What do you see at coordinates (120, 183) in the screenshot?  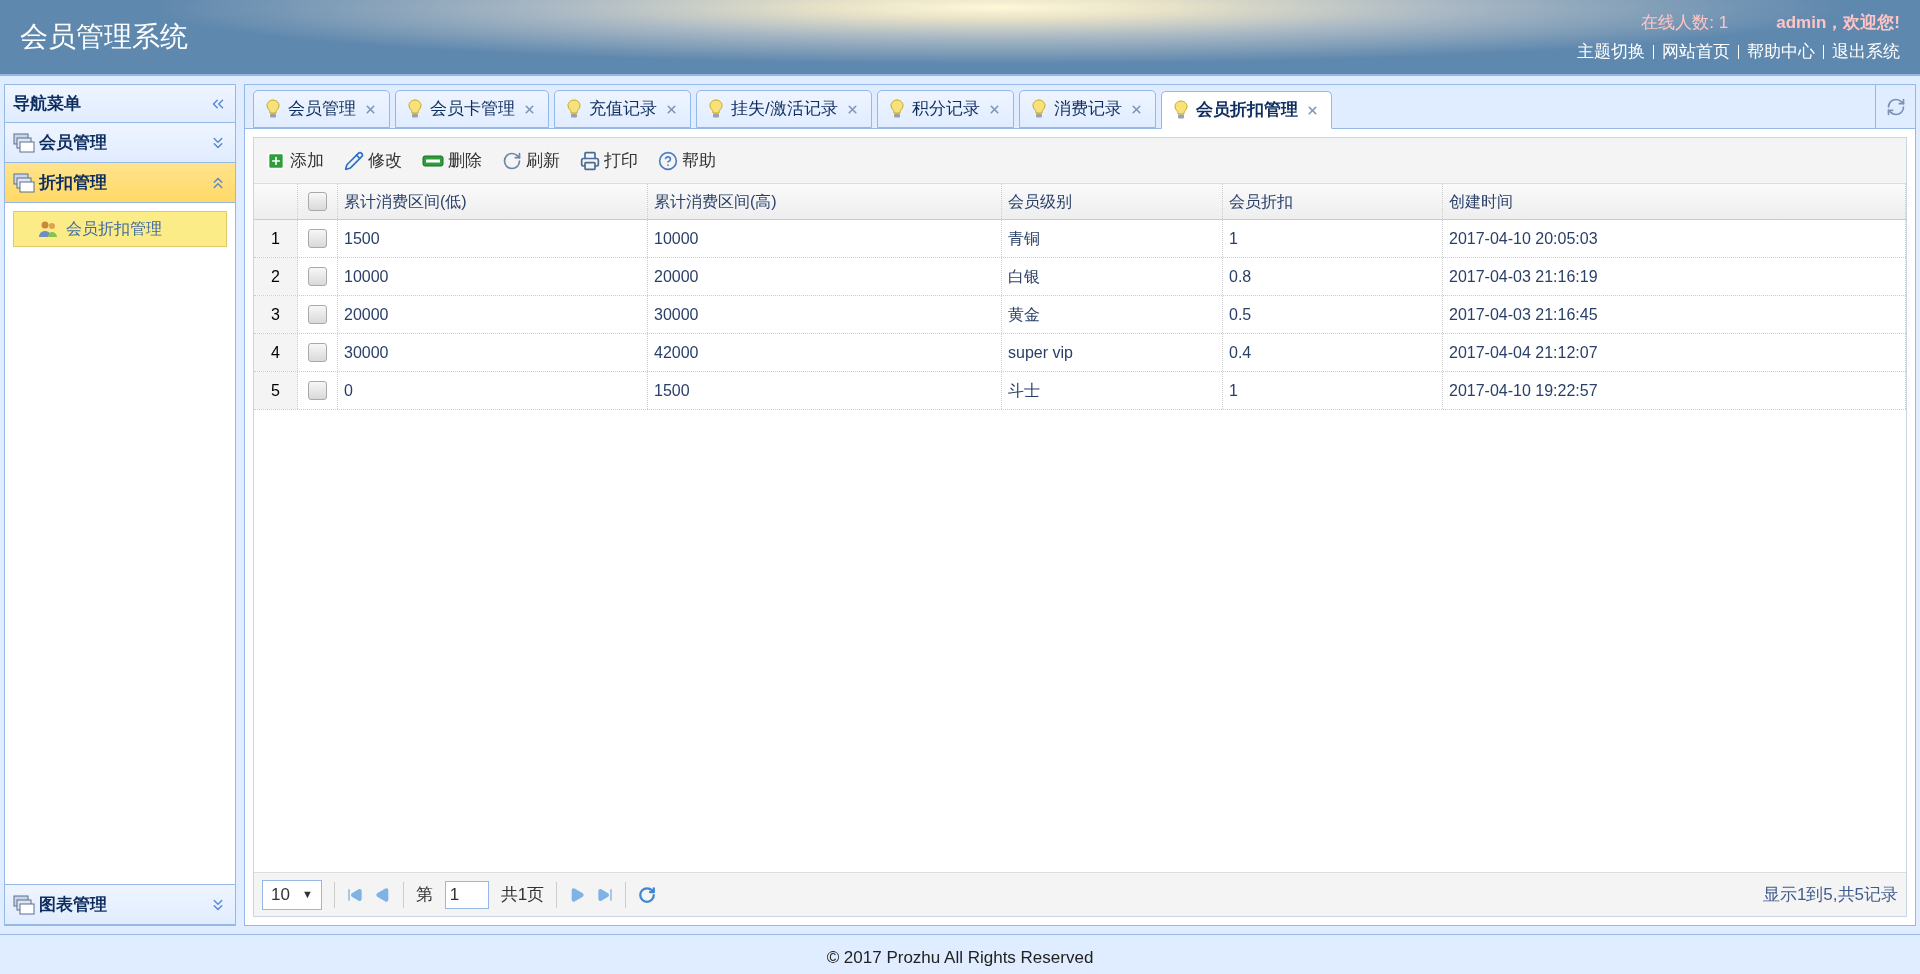 I see `sidebar-section: 折扣管理` at bounding box center [120, 183].